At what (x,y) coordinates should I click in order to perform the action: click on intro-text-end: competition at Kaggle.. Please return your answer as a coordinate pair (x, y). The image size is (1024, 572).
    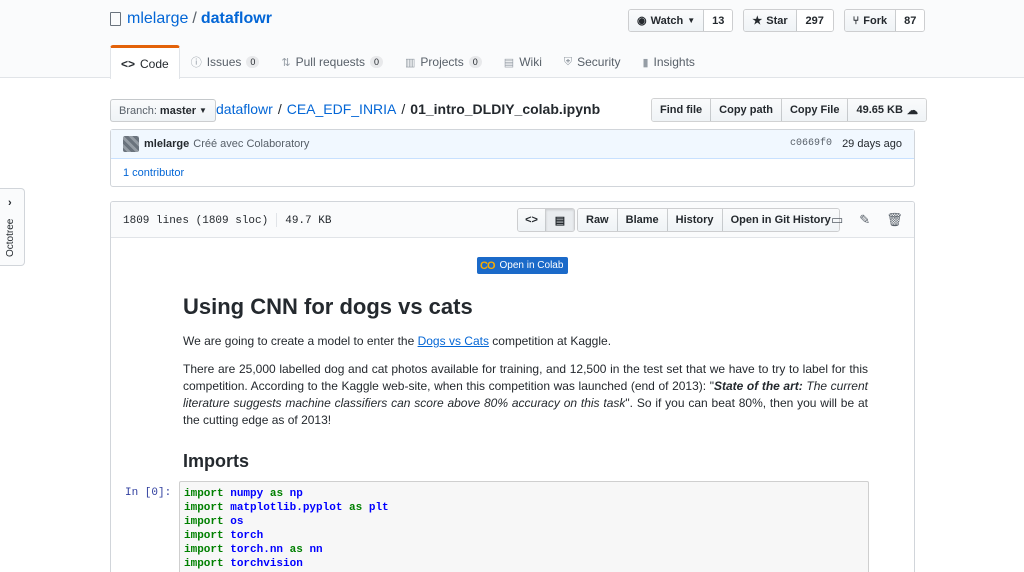
    Looking at the image, I should click on (550, 341).